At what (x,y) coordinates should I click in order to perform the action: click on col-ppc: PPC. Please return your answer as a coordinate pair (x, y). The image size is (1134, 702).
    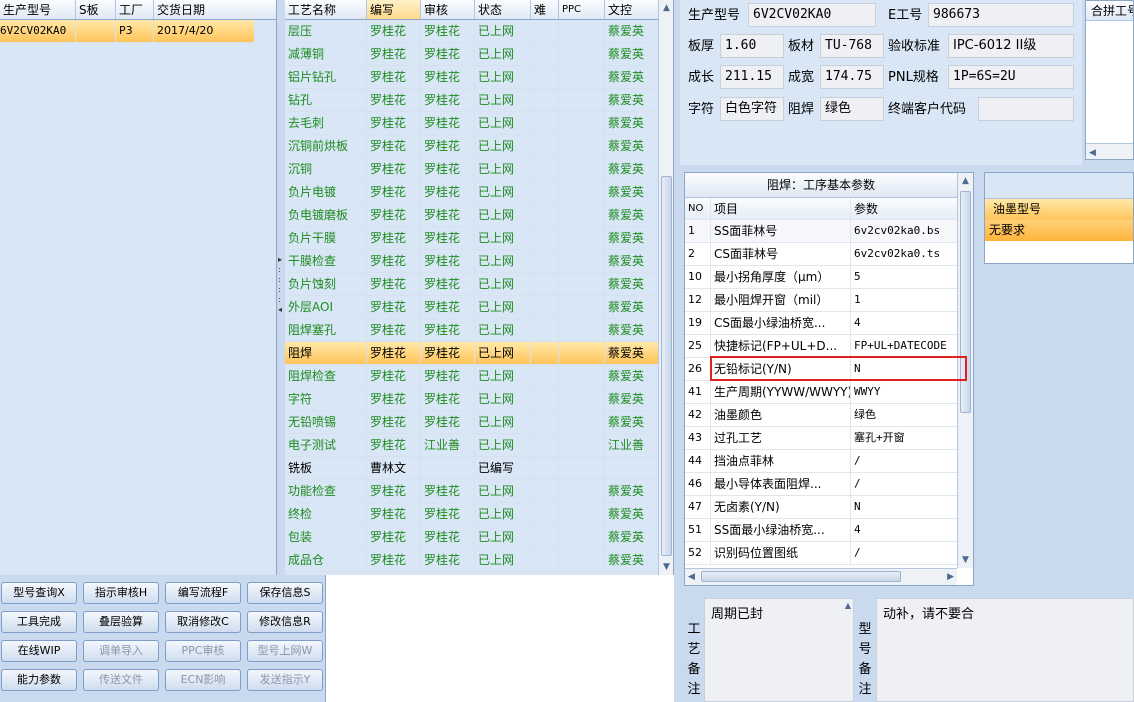
    Looking at the image, I should click on (582, 9).